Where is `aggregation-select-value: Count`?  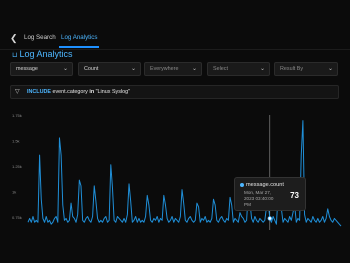 aggregation-select-value: Count is located at coordinates (91, 69).